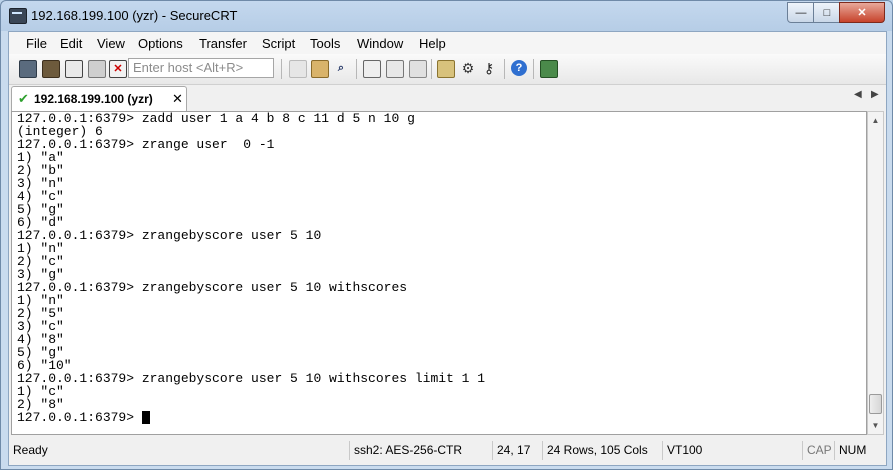 This screenshot has width=893, height=470. I want to click on help-icon: ?, so click(519, 68).